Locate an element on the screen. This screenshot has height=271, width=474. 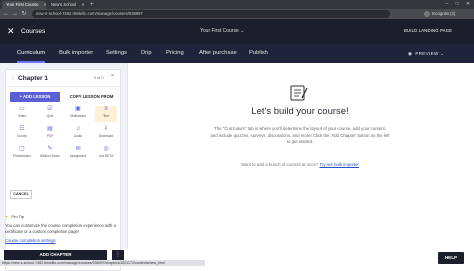
multimedia-icon: ▣ is located at coordinates (78, 109).